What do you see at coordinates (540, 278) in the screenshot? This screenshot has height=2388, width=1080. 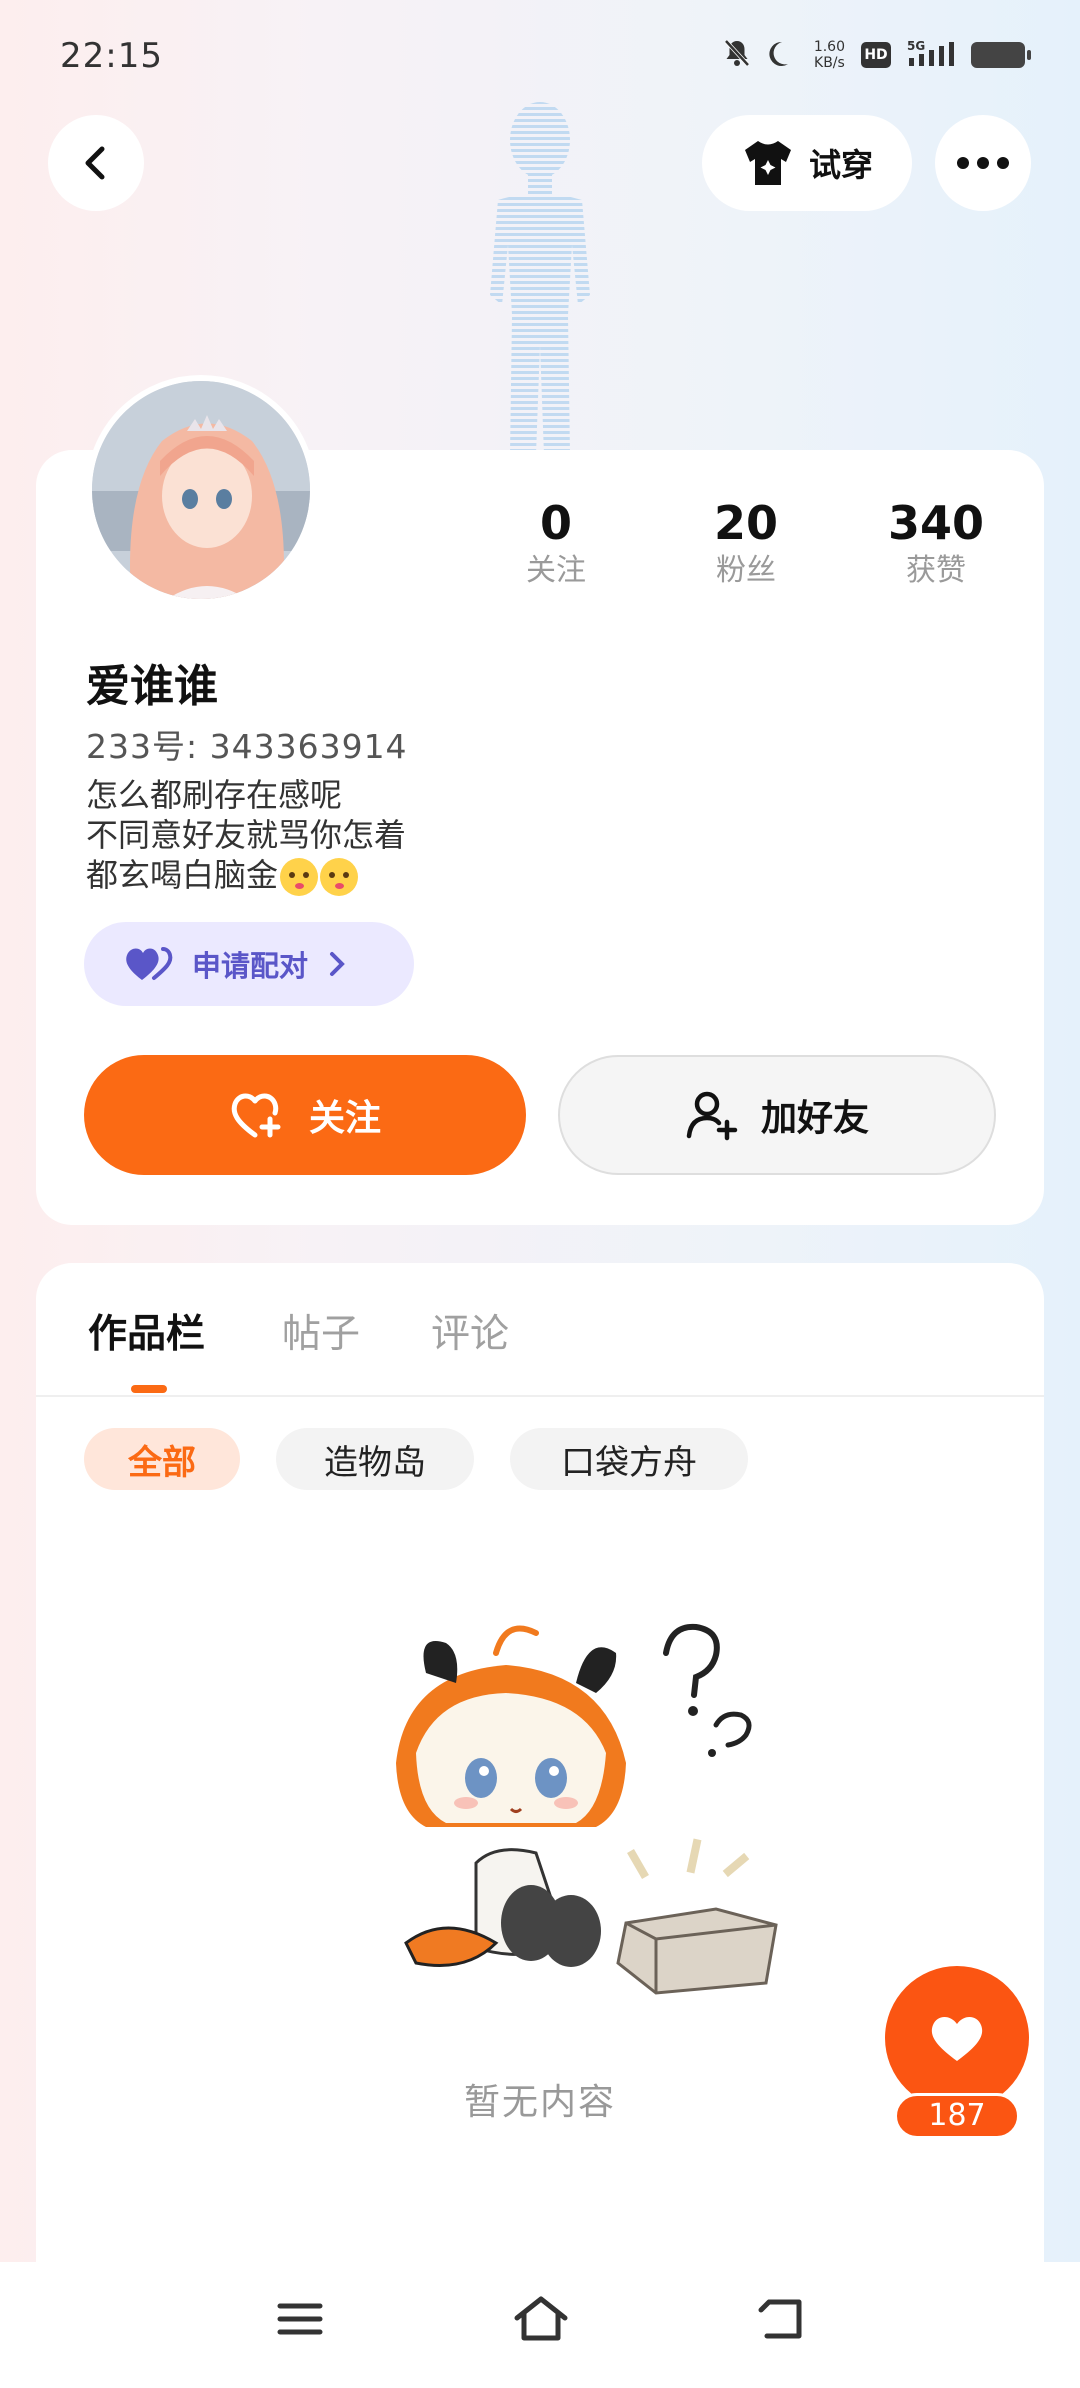 I see `avatar-hologram` at bounding box center [540, 278].